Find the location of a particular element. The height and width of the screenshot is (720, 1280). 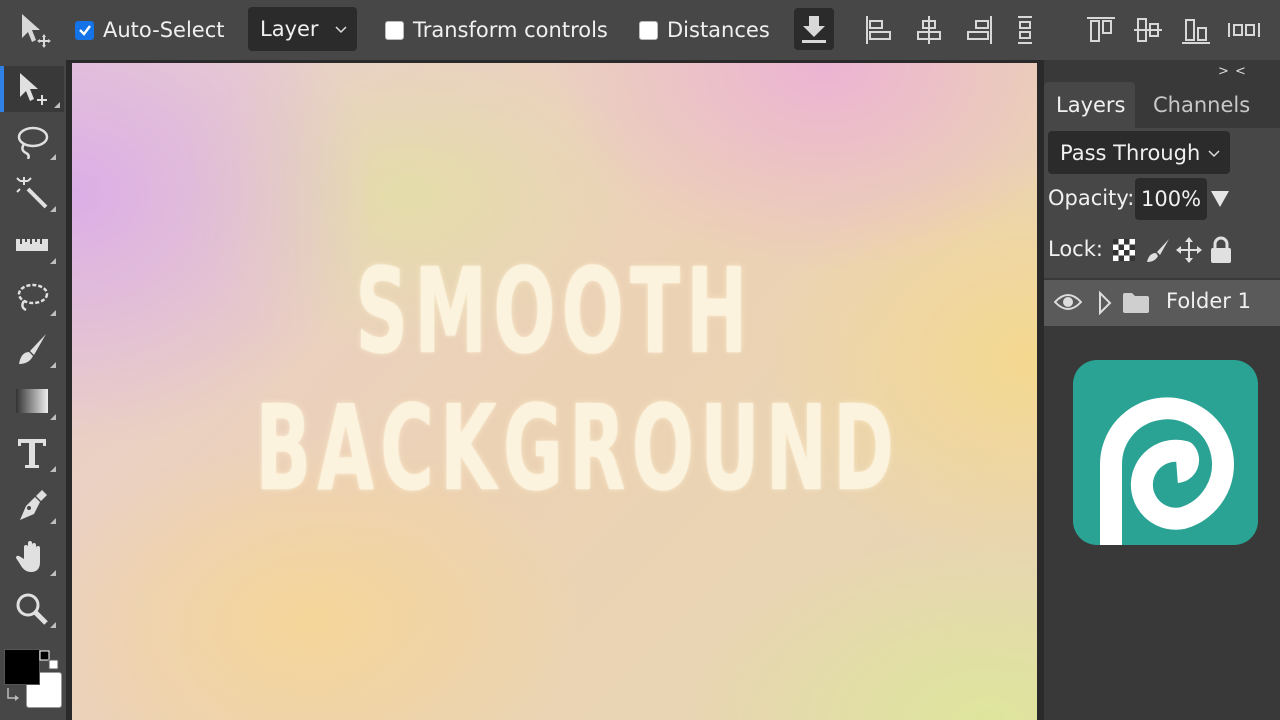

layer-name: Folder 1 is located at coordinates (1208, 301).